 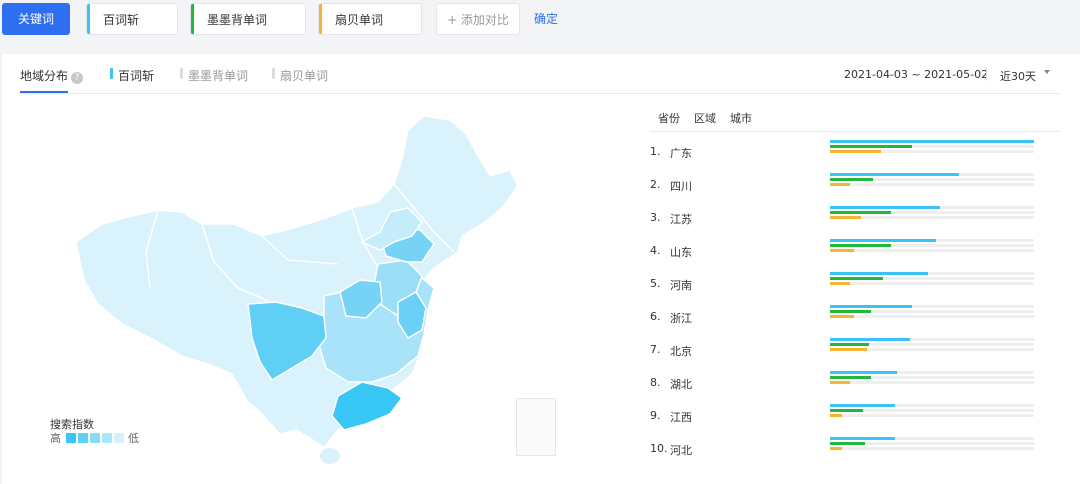 What do you see at coordinates (218, 76) in the screenshot?
I see `series-tab-label: 墨墨背单词` at bounding box center [218, 76].